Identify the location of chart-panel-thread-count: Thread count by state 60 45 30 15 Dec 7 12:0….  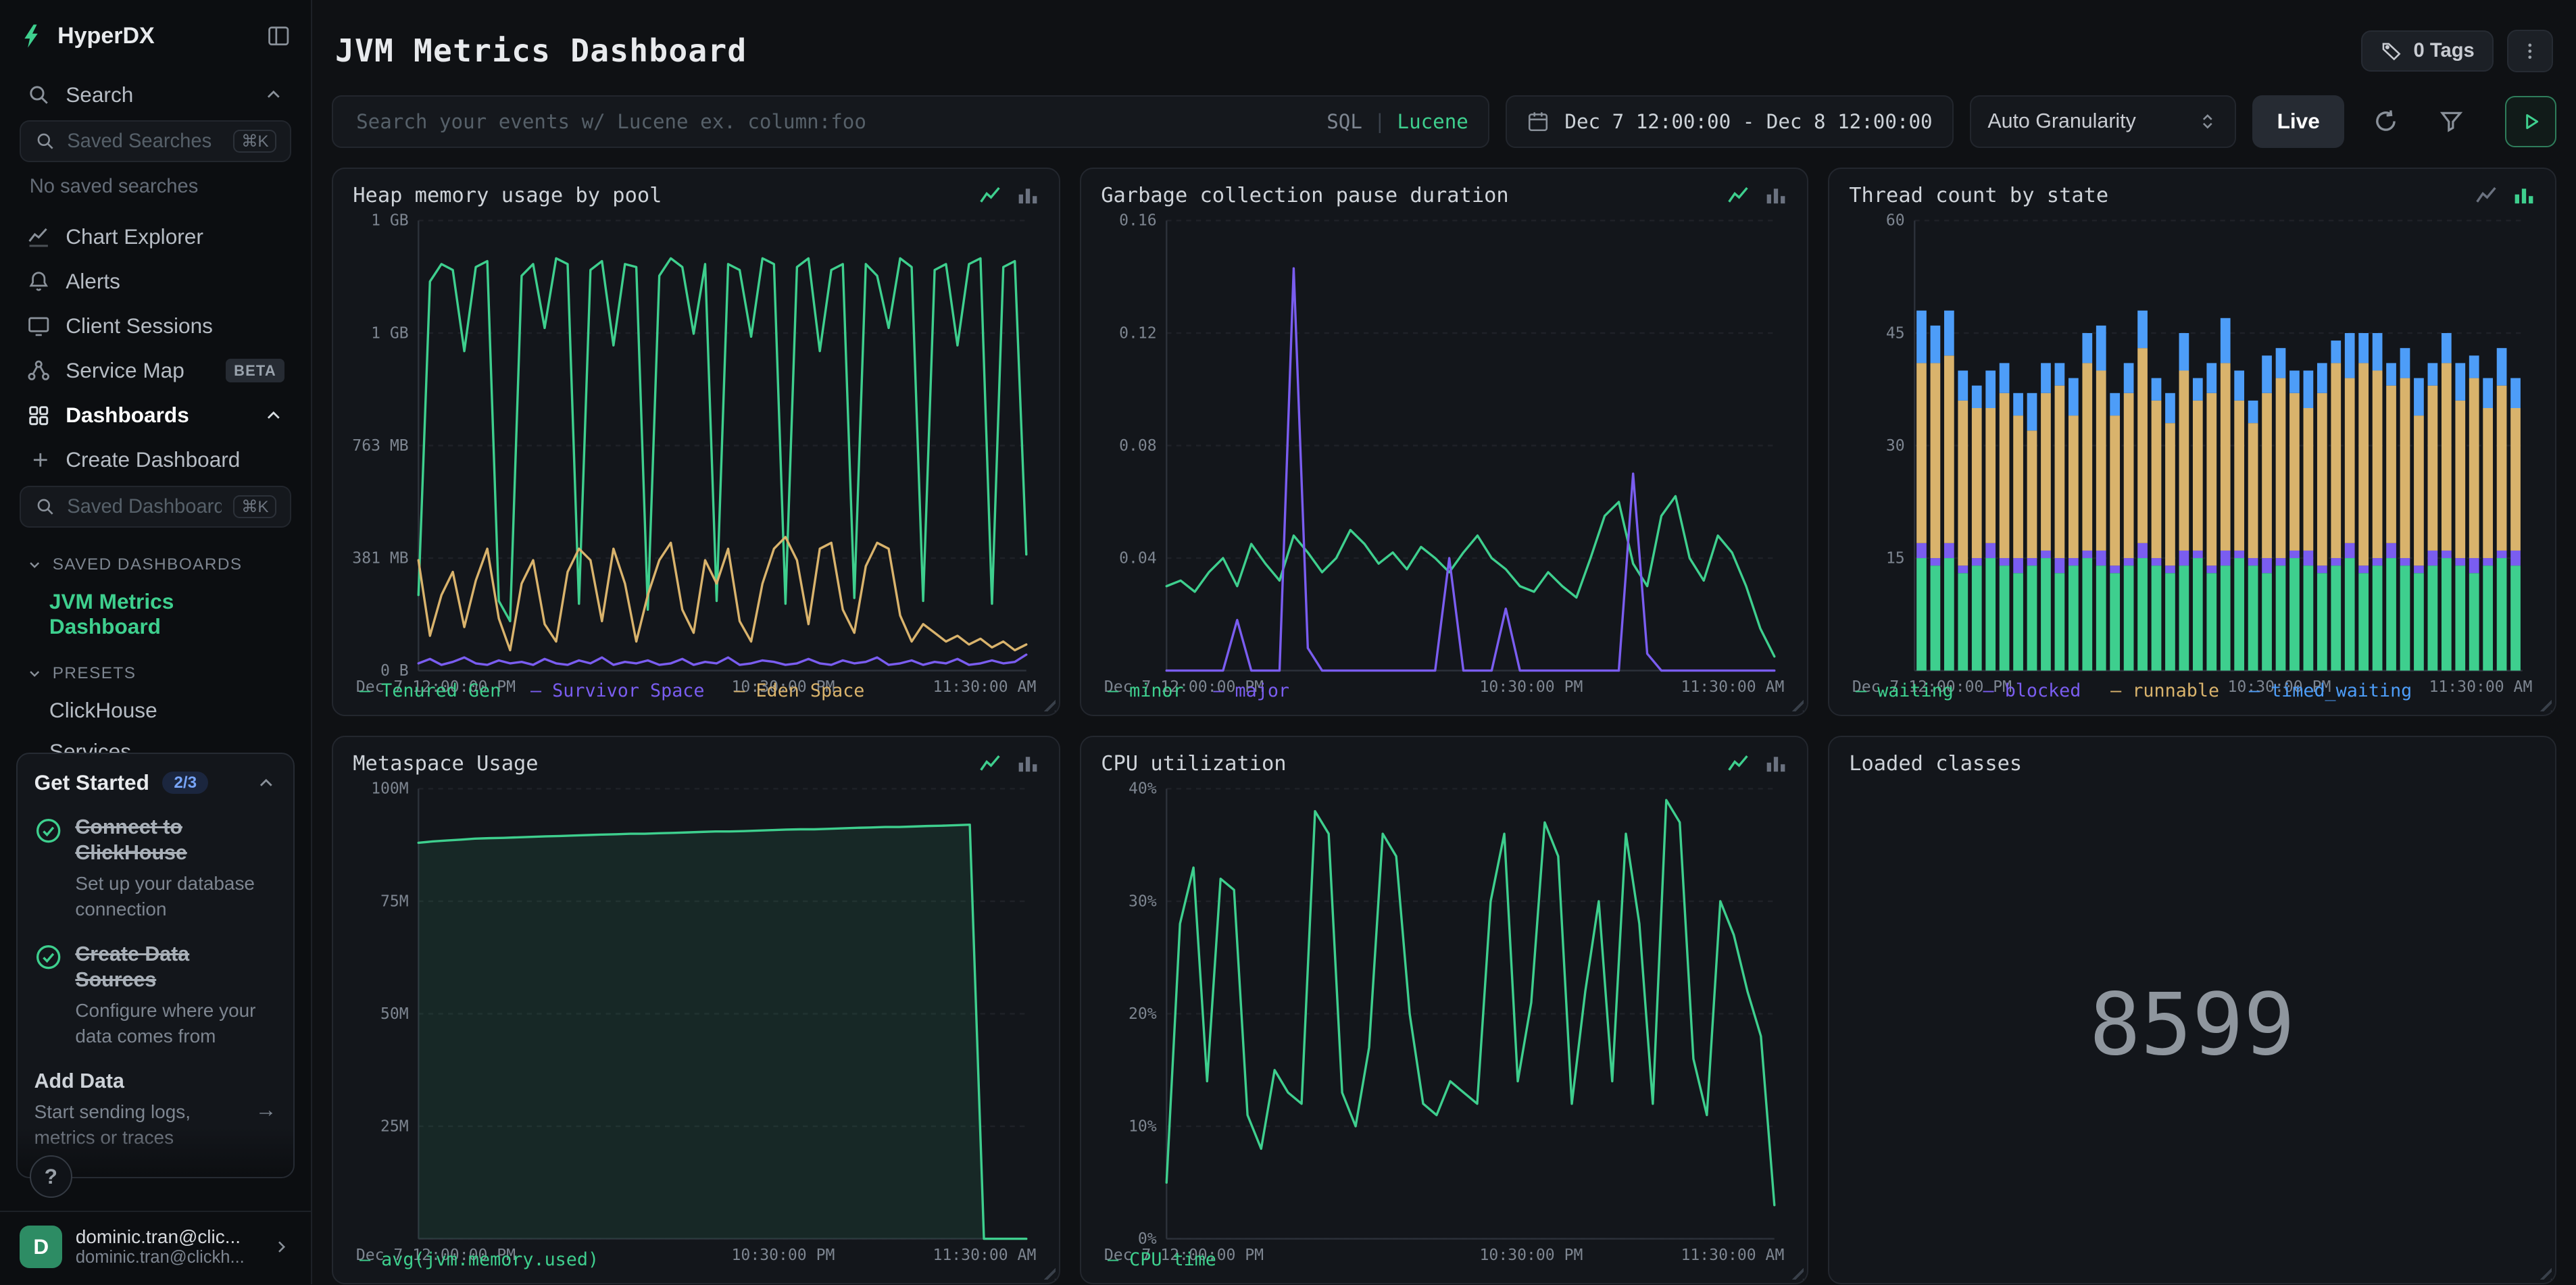
(2192, 441).